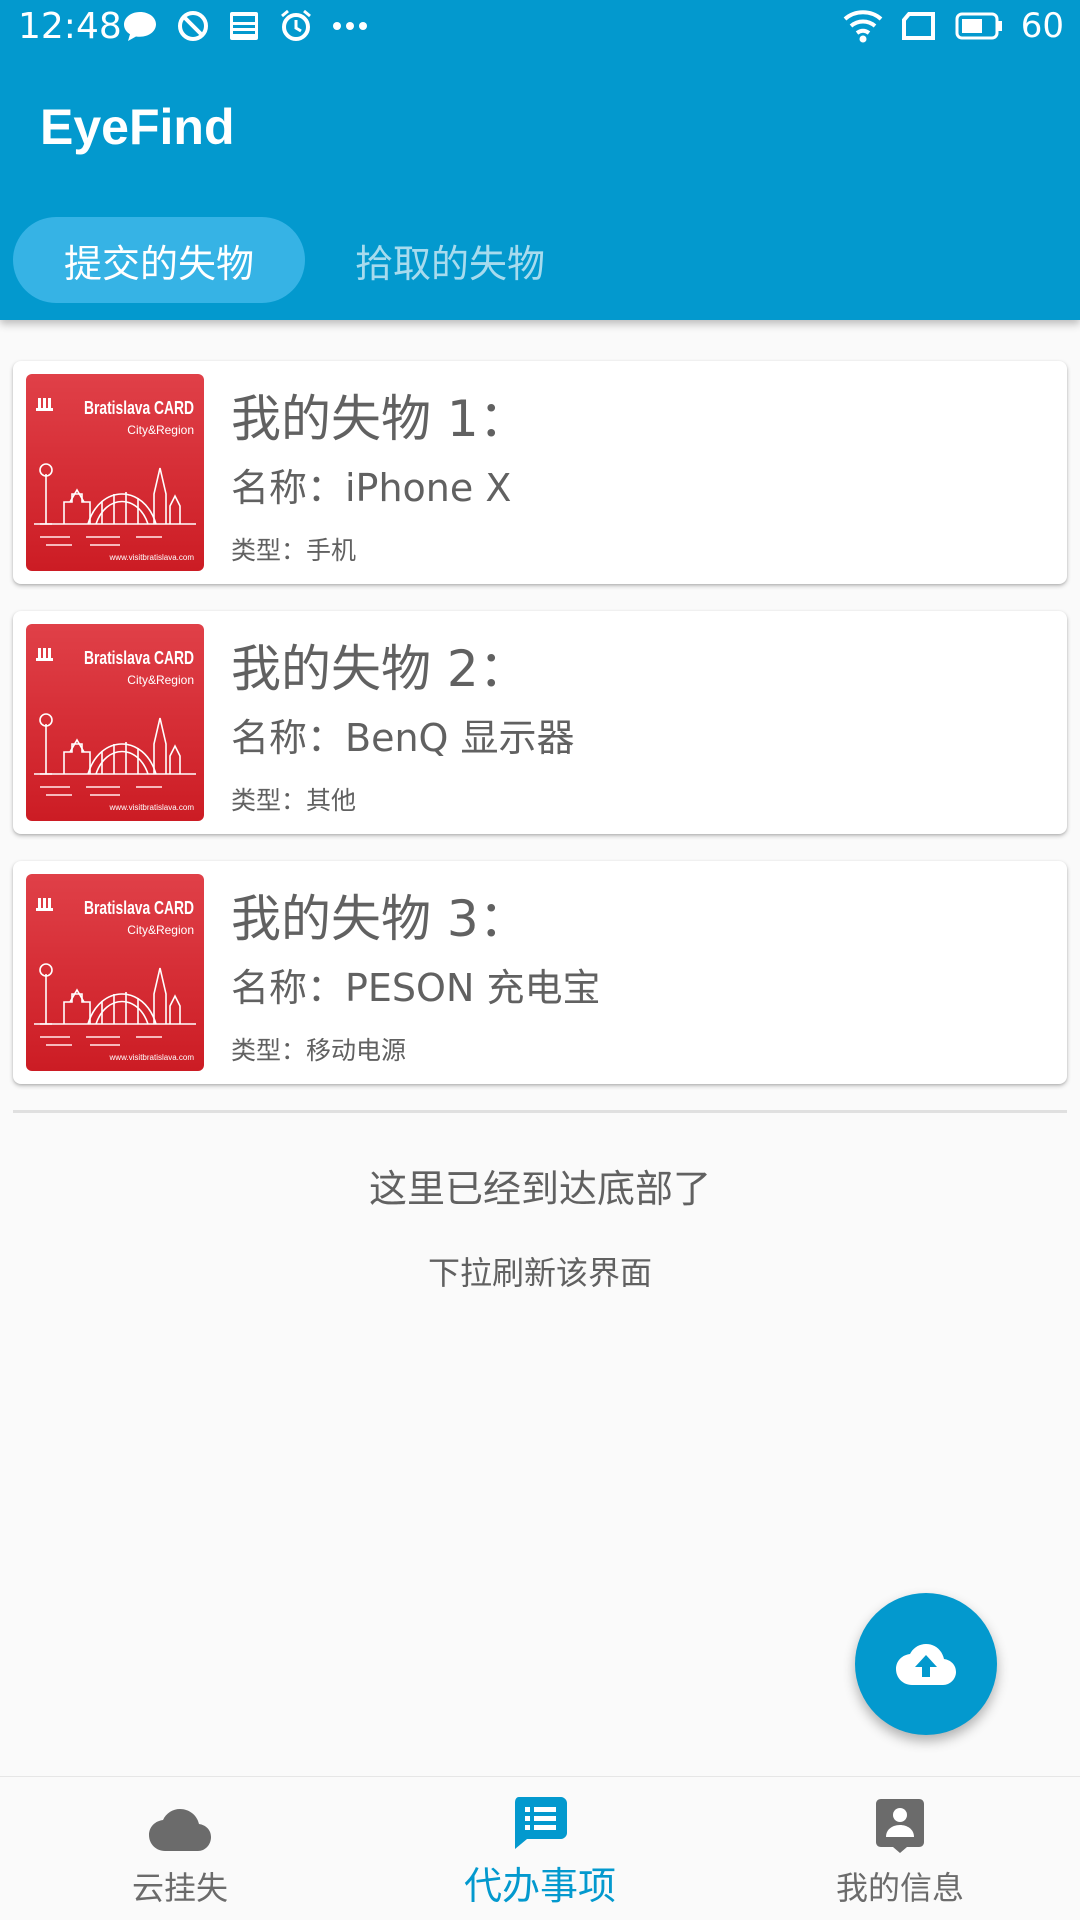 This screenshot has width=1080, height=1920. Describe the element at coordinates (539, 1886) in the screenshot. I see `nav-todo-label: 代办事项` at that location.